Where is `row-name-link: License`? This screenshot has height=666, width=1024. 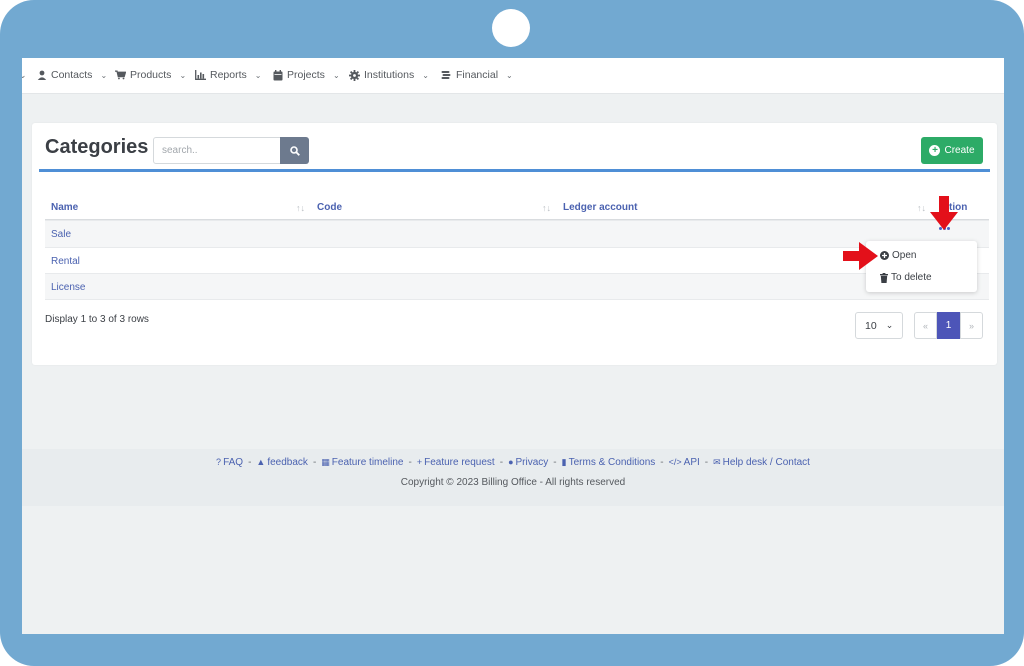 row-name-link: License is located at coordinates (68, 287).